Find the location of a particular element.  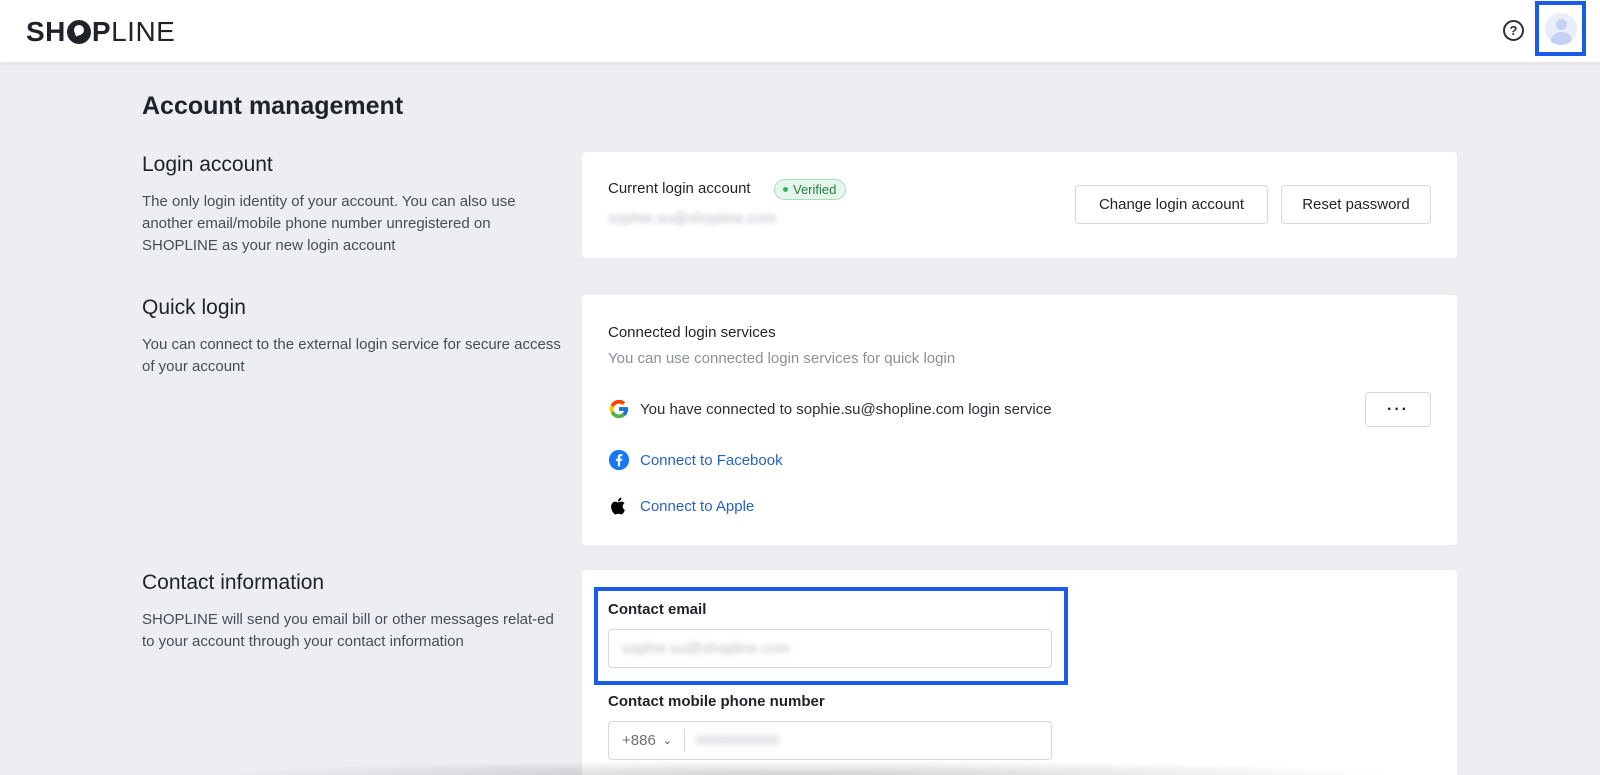

logo-text-right: LINE is located at coordinates (143, 31).